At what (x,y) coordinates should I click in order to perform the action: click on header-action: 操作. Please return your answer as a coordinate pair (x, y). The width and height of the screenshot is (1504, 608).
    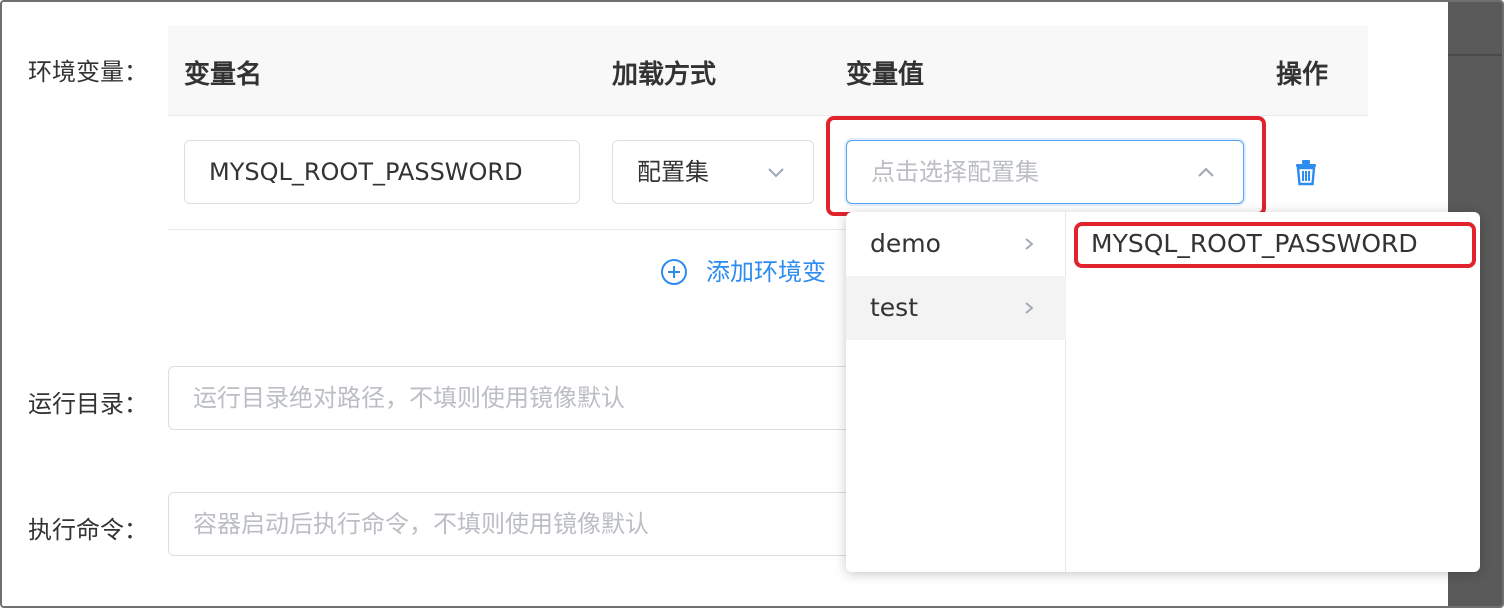
    Looking at the image, I should click on (1302, 75).